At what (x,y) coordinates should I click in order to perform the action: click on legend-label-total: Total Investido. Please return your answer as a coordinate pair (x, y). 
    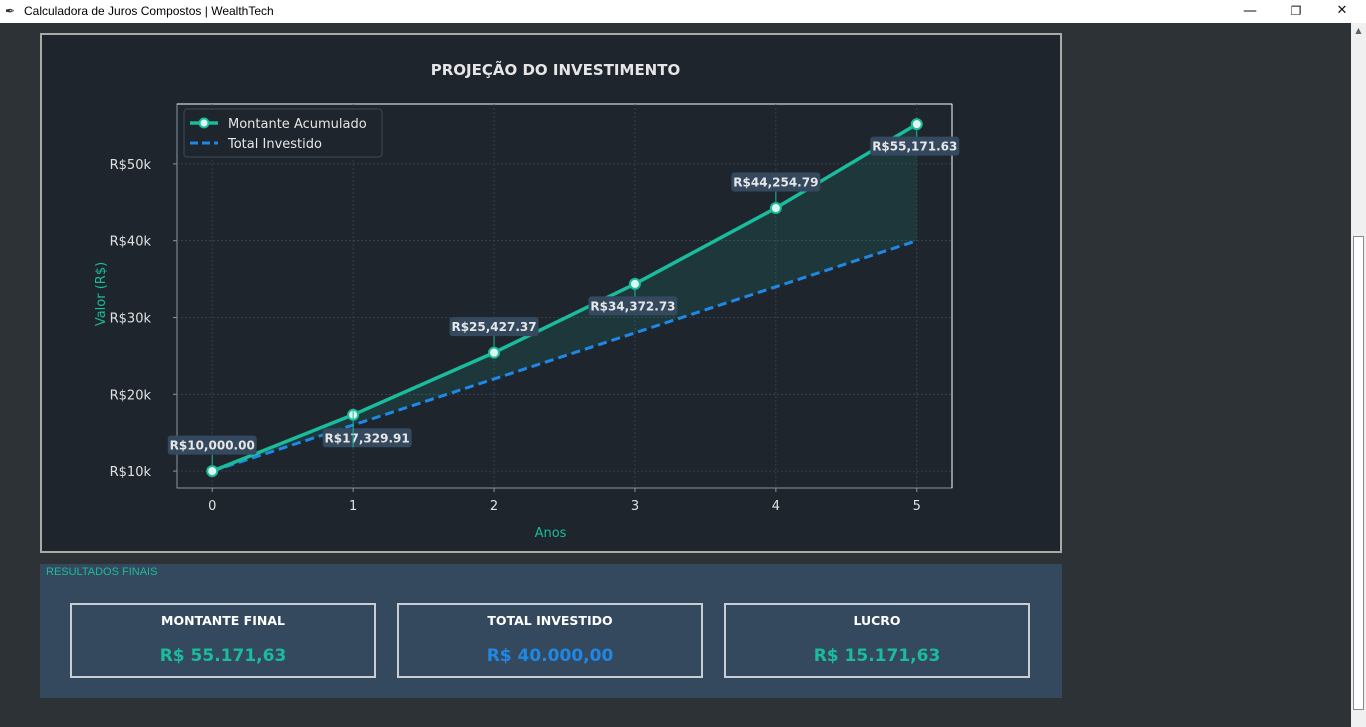
    Looking at the image, I should click on (274, 144).